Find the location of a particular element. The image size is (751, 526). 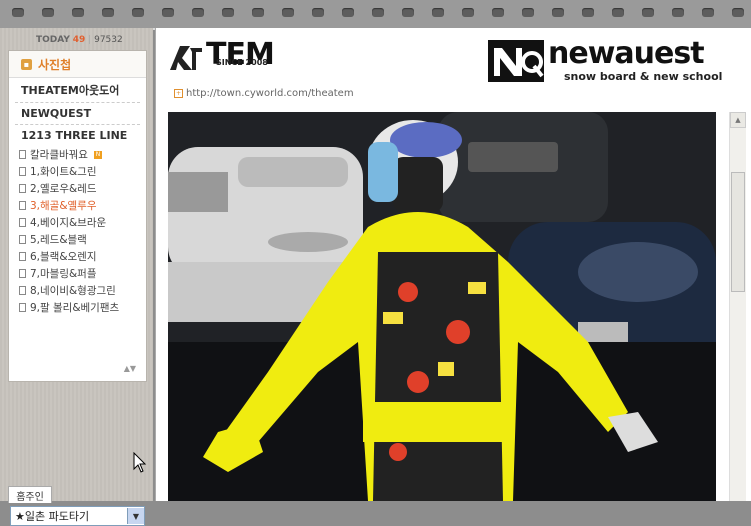

theatem-mark-icon is located at coordinates (186, 58).